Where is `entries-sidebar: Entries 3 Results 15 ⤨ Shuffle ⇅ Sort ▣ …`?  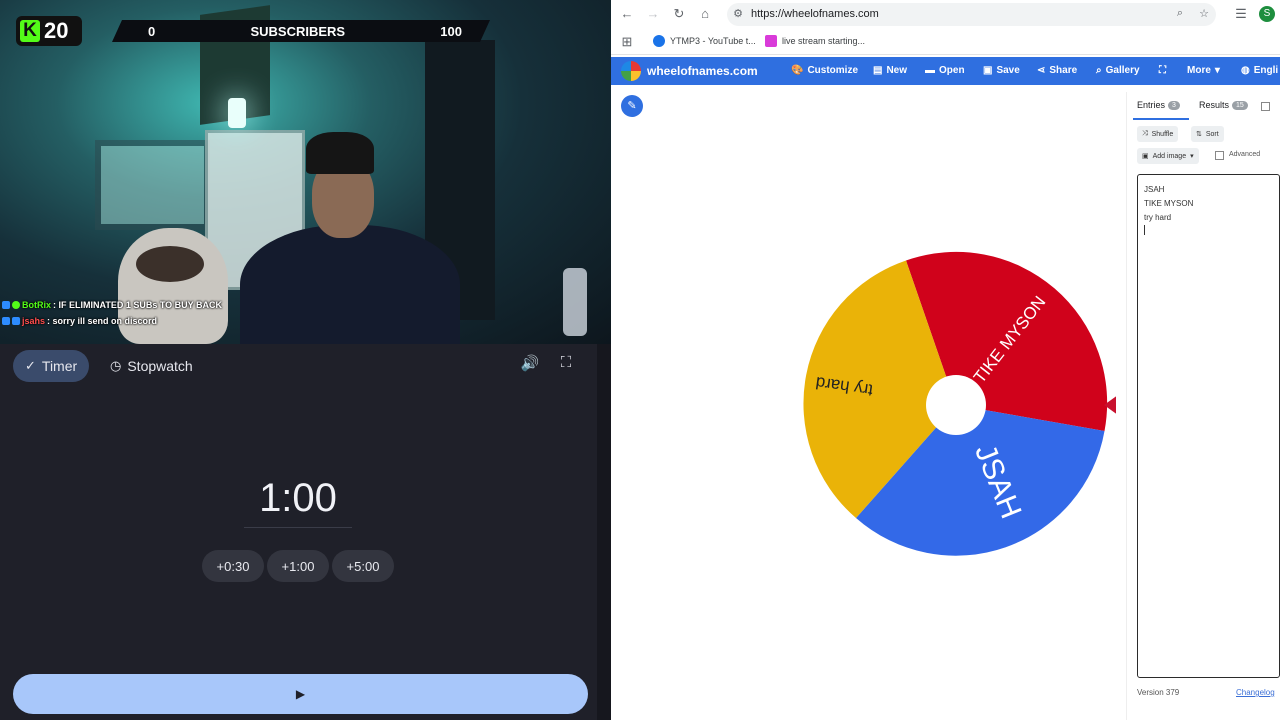 entries-sidebar: Entries 3 Results 15 ⤨ Shuffle ⇅ Sort ▣ … is located at coordinates (1203, 406).